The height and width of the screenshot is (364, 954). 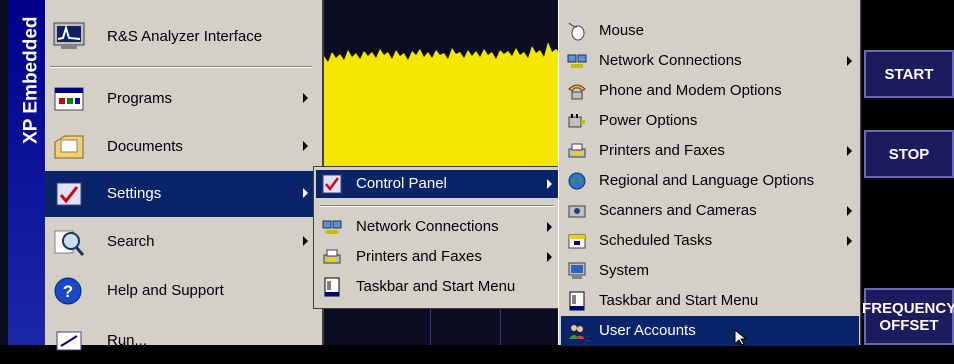 What do you see at coordinates (648, 120) in the screenshot?
I see `cp-item-label: Power Options` at bounding box center [648, 120].